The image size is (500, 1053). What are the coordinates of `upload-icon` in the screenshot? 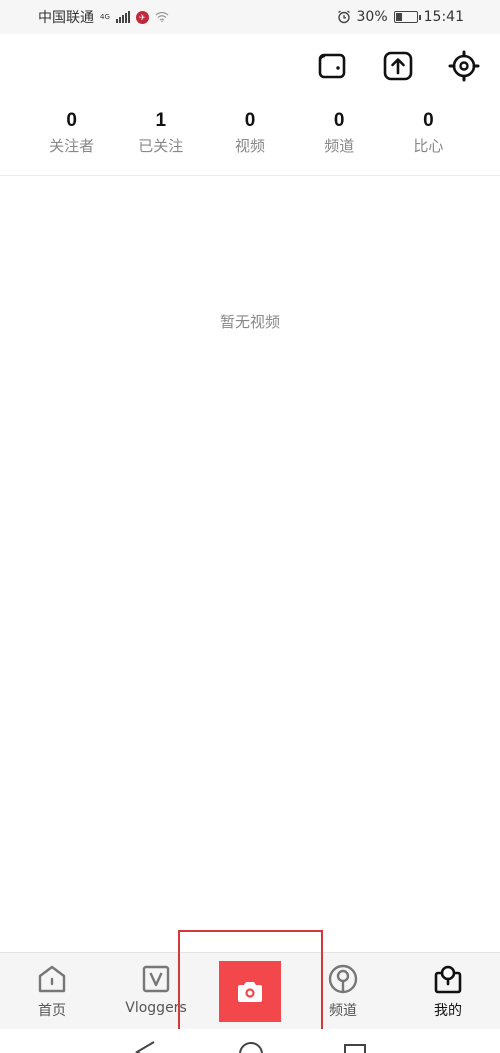 It's located at (398, 66).